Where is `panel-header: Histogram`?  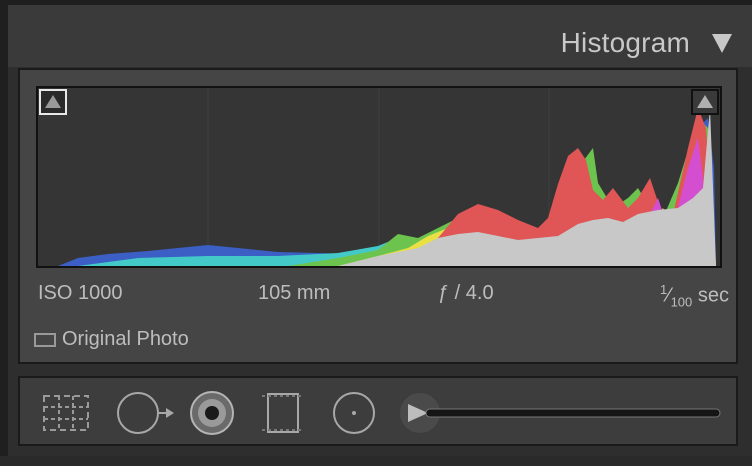
panel-header: Histogram is located at coordinates (380, 36).